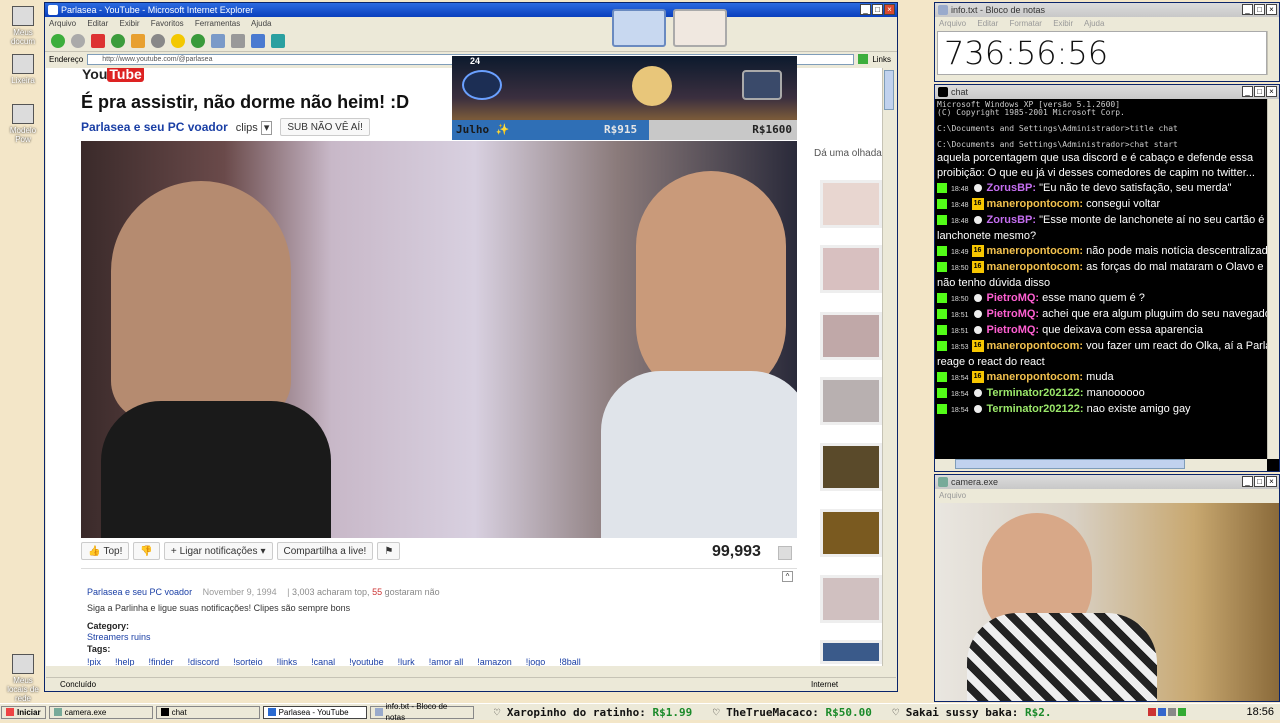 This screenshot has width=1280, height=723. I want to click on youtube-logo: You Tube, so click(113, 75).